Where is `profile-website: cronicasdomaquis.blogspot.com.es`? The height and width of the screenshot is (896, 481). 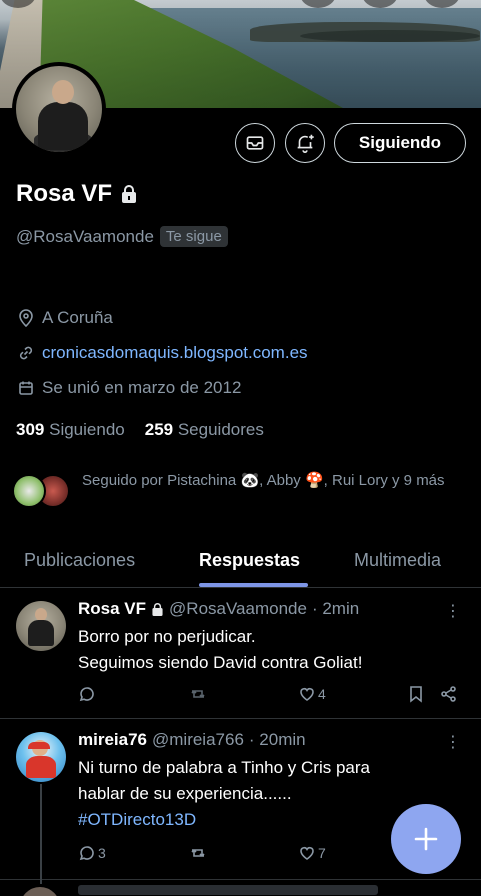 profile-website: cronicasdomaquis.blogspot.com.es is located at coordinates (163, 353).